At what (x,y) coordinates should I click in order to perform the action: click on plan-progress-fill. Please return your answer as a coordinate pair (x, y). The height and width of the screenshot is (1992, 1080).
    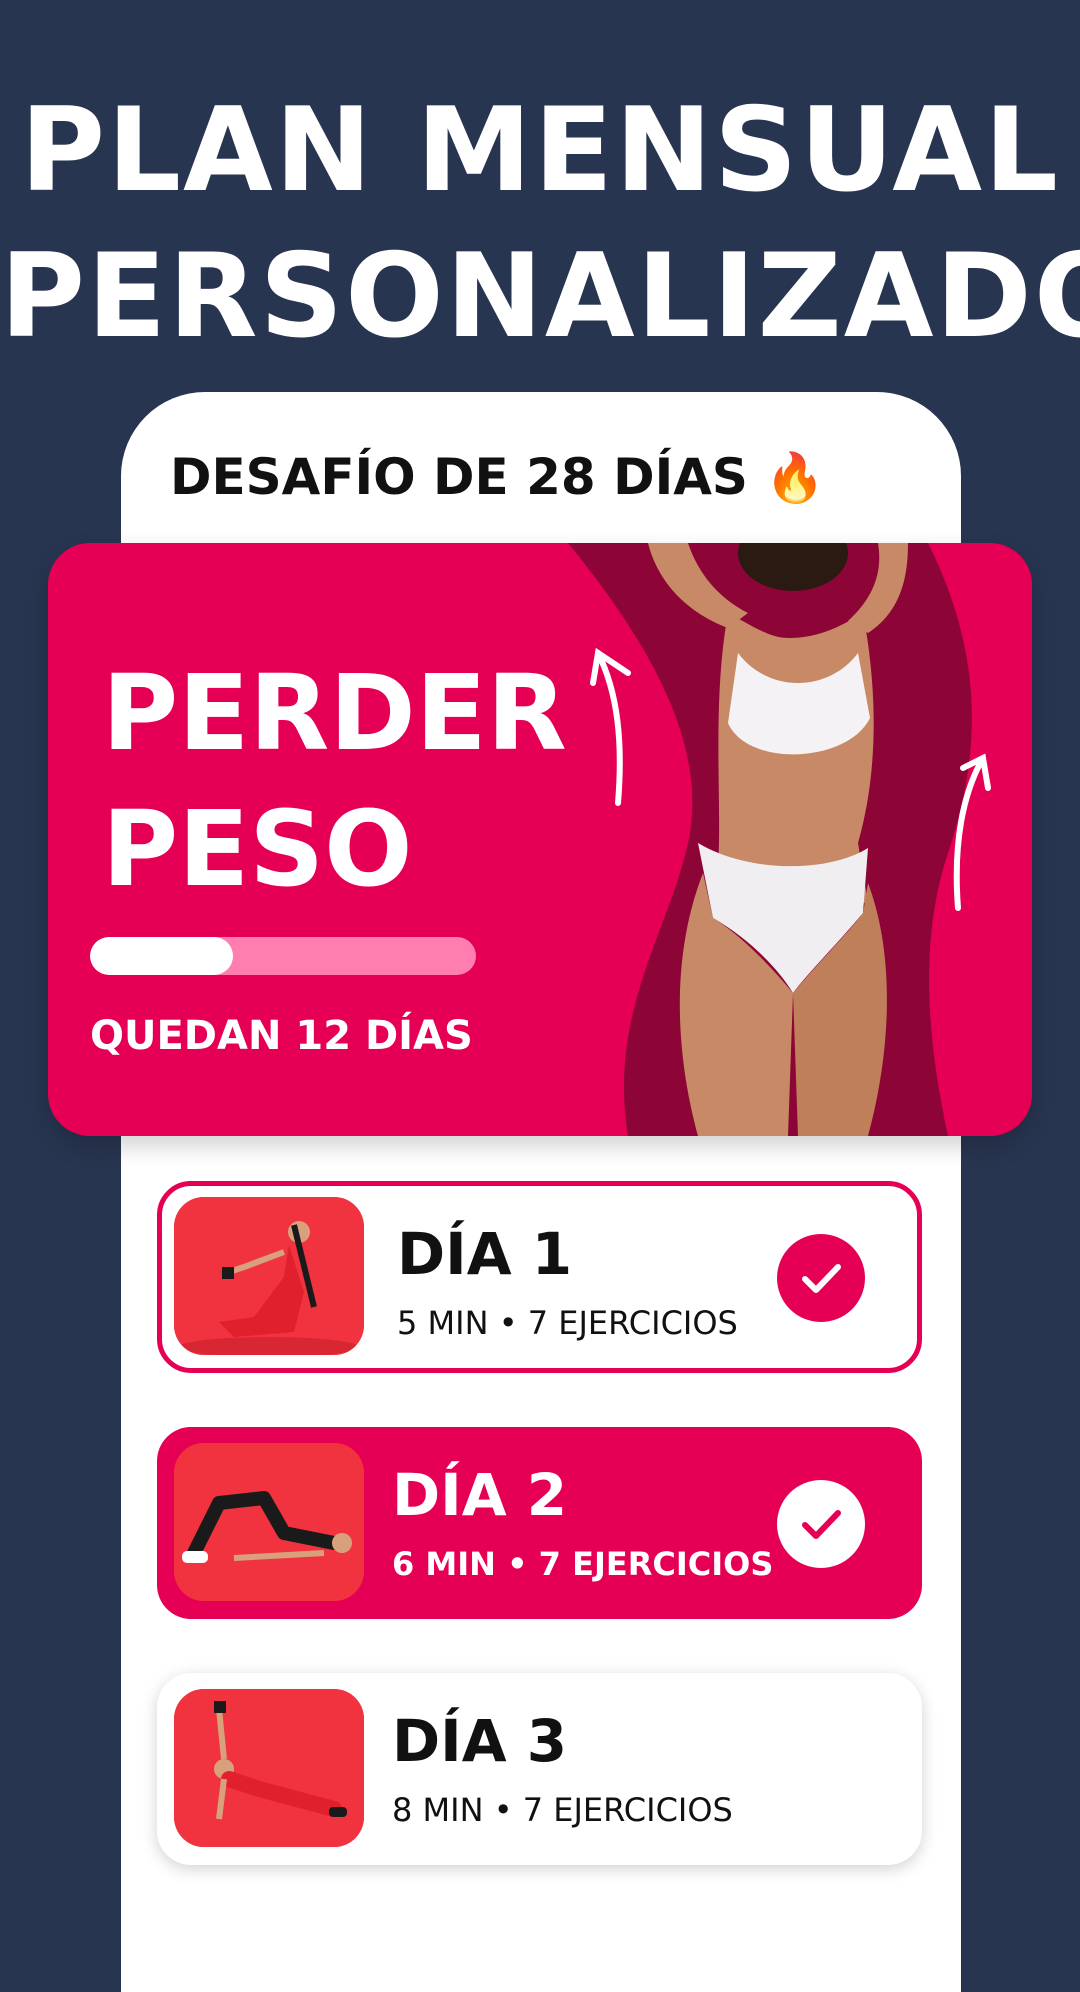
    Looking at the image, I should click on (161, 956).